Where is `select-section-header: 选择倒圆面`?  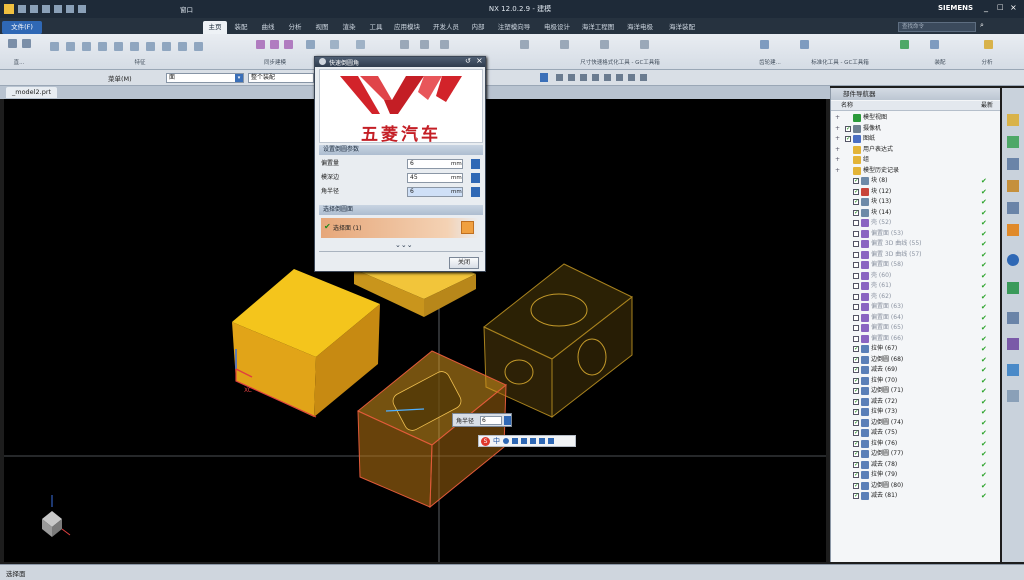 select-section-header: 选择倒圆面 is located at coordinates (401, 210).